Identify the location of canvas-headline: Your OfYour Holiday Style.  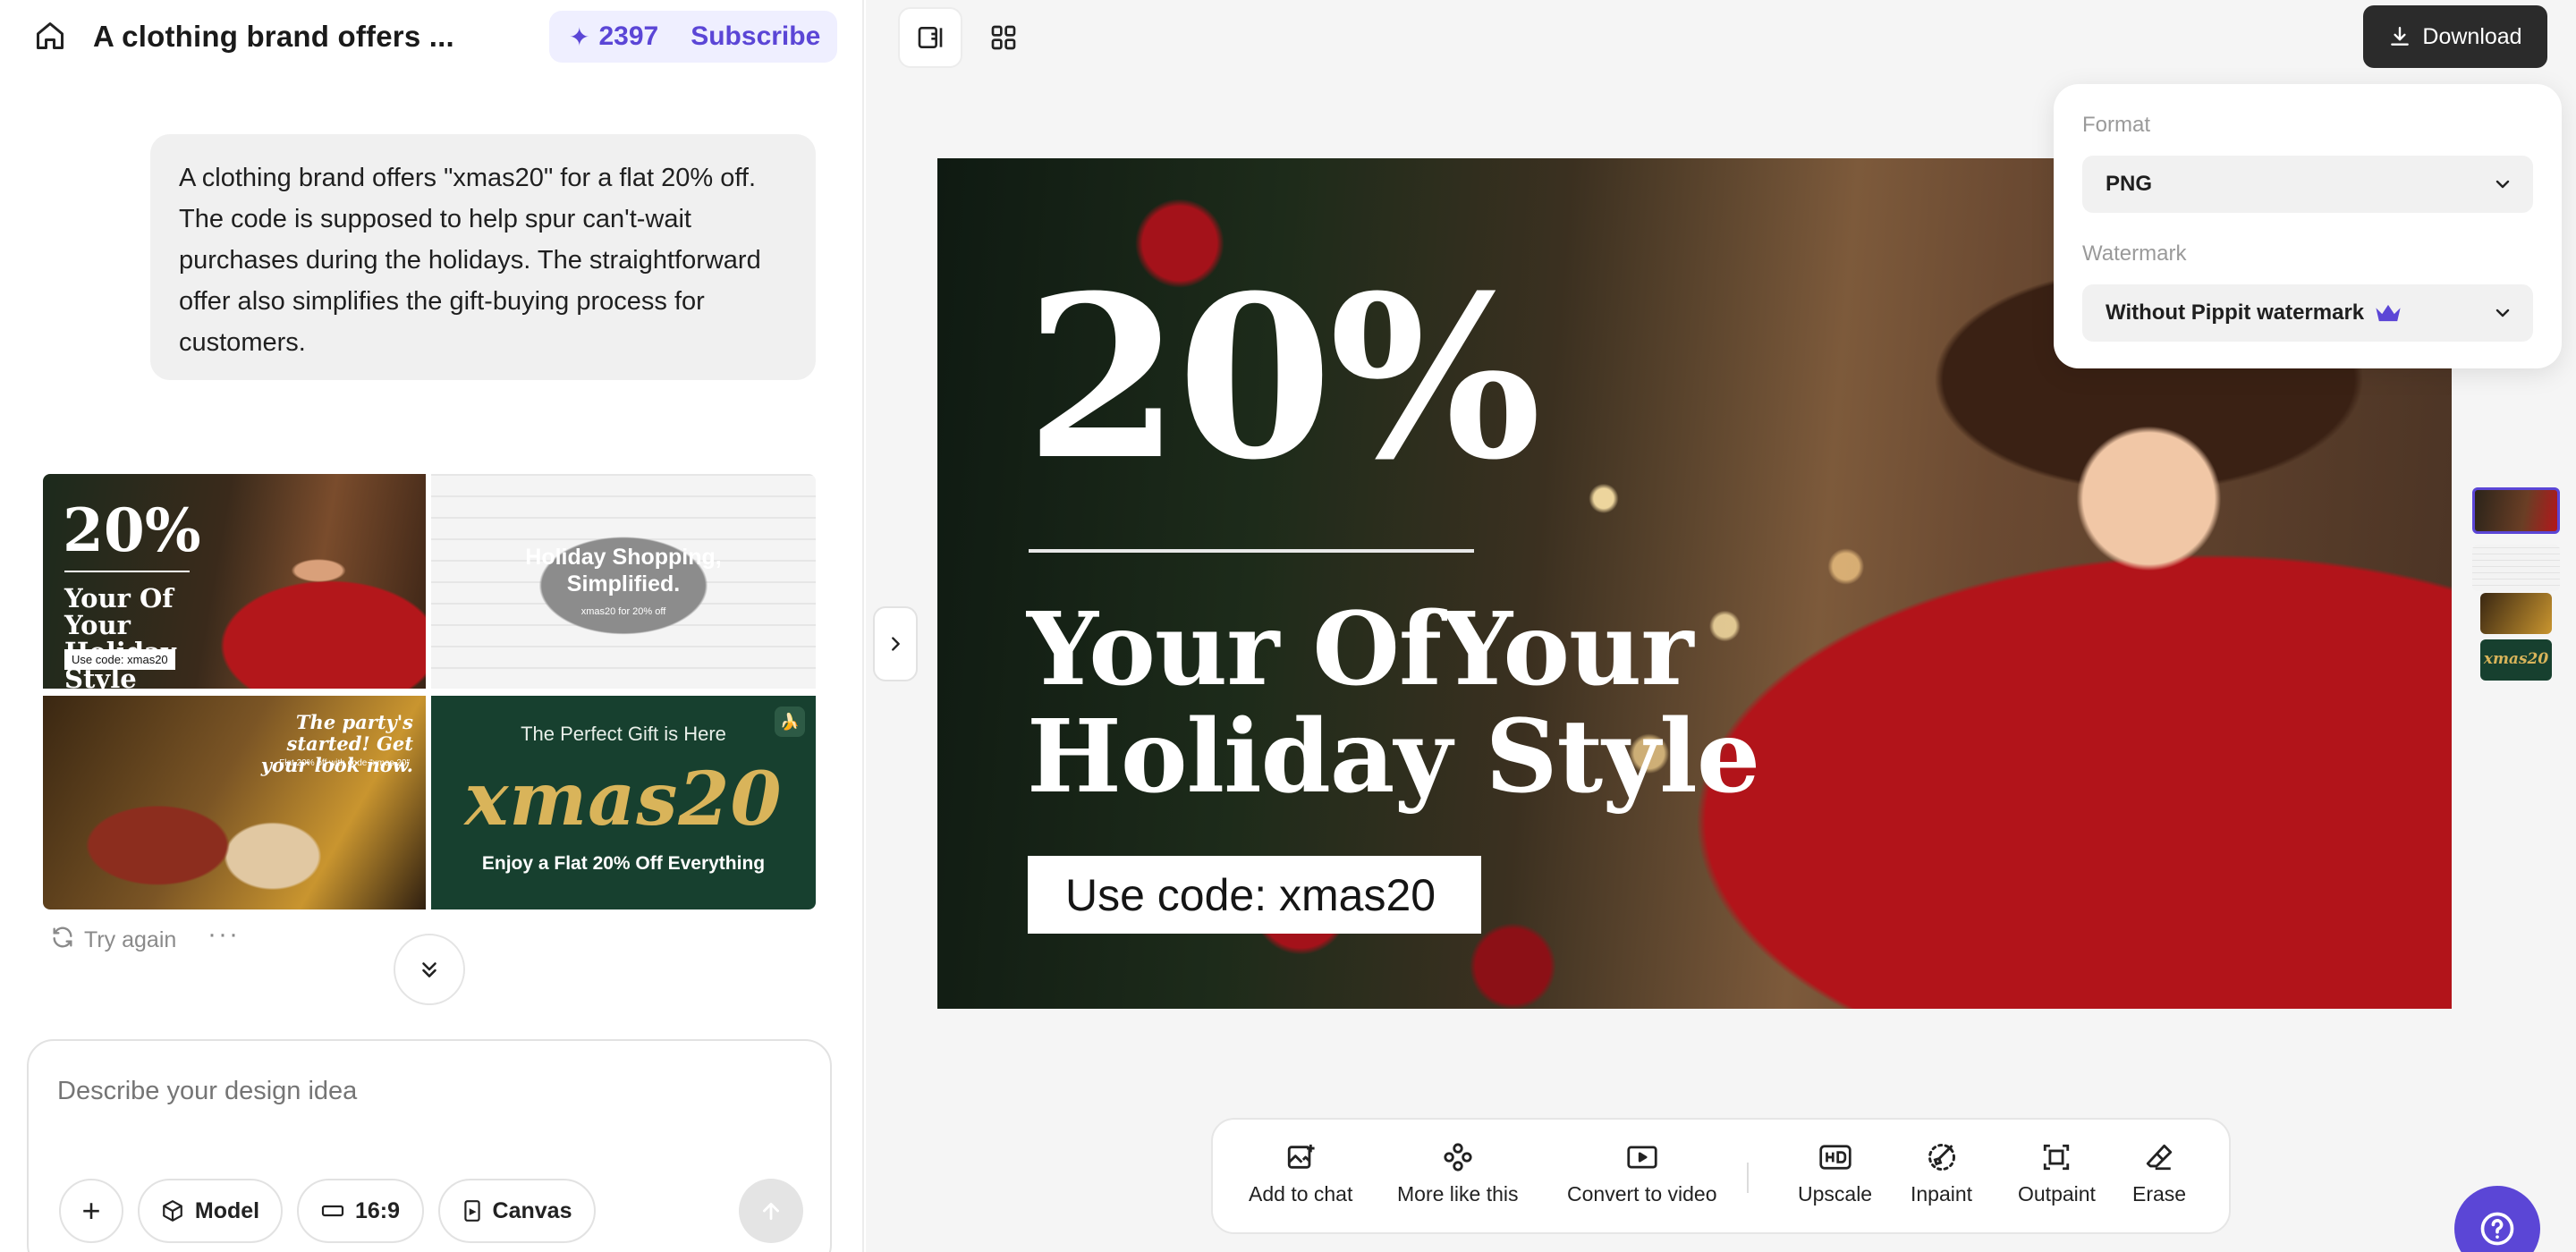
(1393, 706).